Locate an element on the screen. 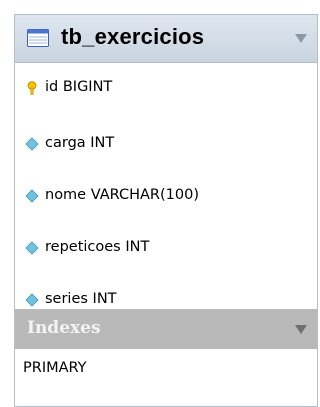 The image size is (320, 407). column-label: nome VARCHAR(100) is located at coordinates (122, 195).